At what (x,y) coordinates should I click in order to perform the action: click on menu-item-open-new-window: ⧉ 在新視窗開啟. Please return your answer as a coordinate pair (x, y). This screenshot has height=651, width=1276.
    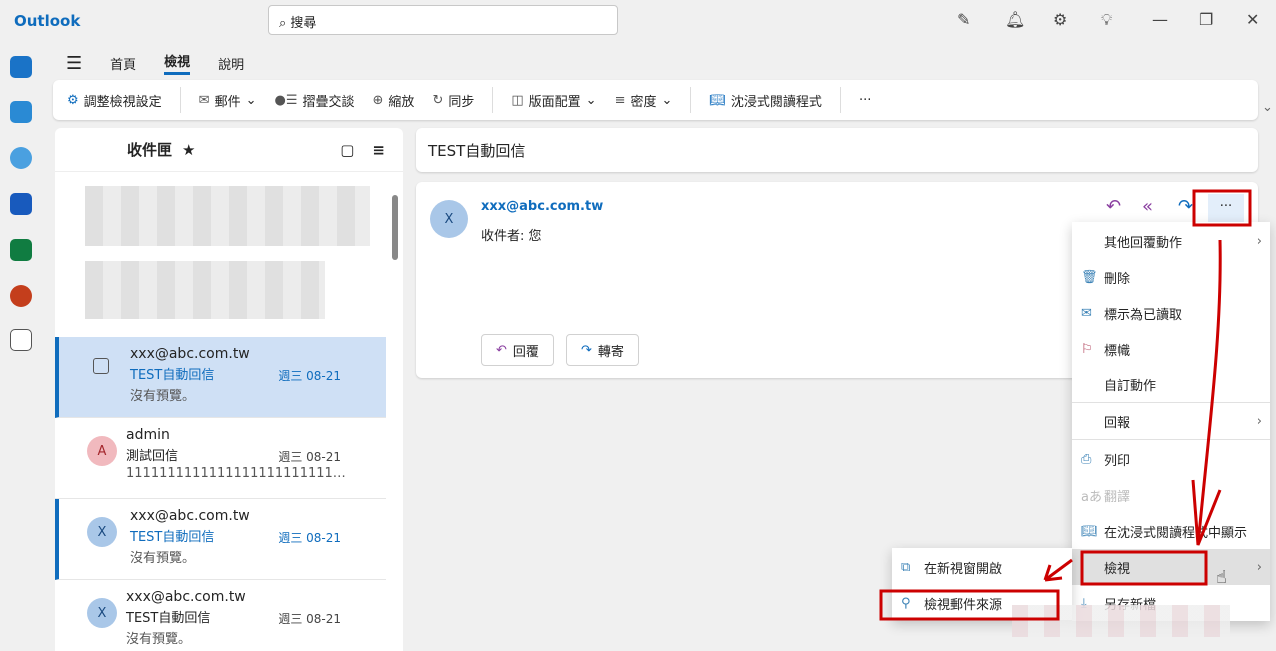
    Looking at the image, I should click on (982, 567).